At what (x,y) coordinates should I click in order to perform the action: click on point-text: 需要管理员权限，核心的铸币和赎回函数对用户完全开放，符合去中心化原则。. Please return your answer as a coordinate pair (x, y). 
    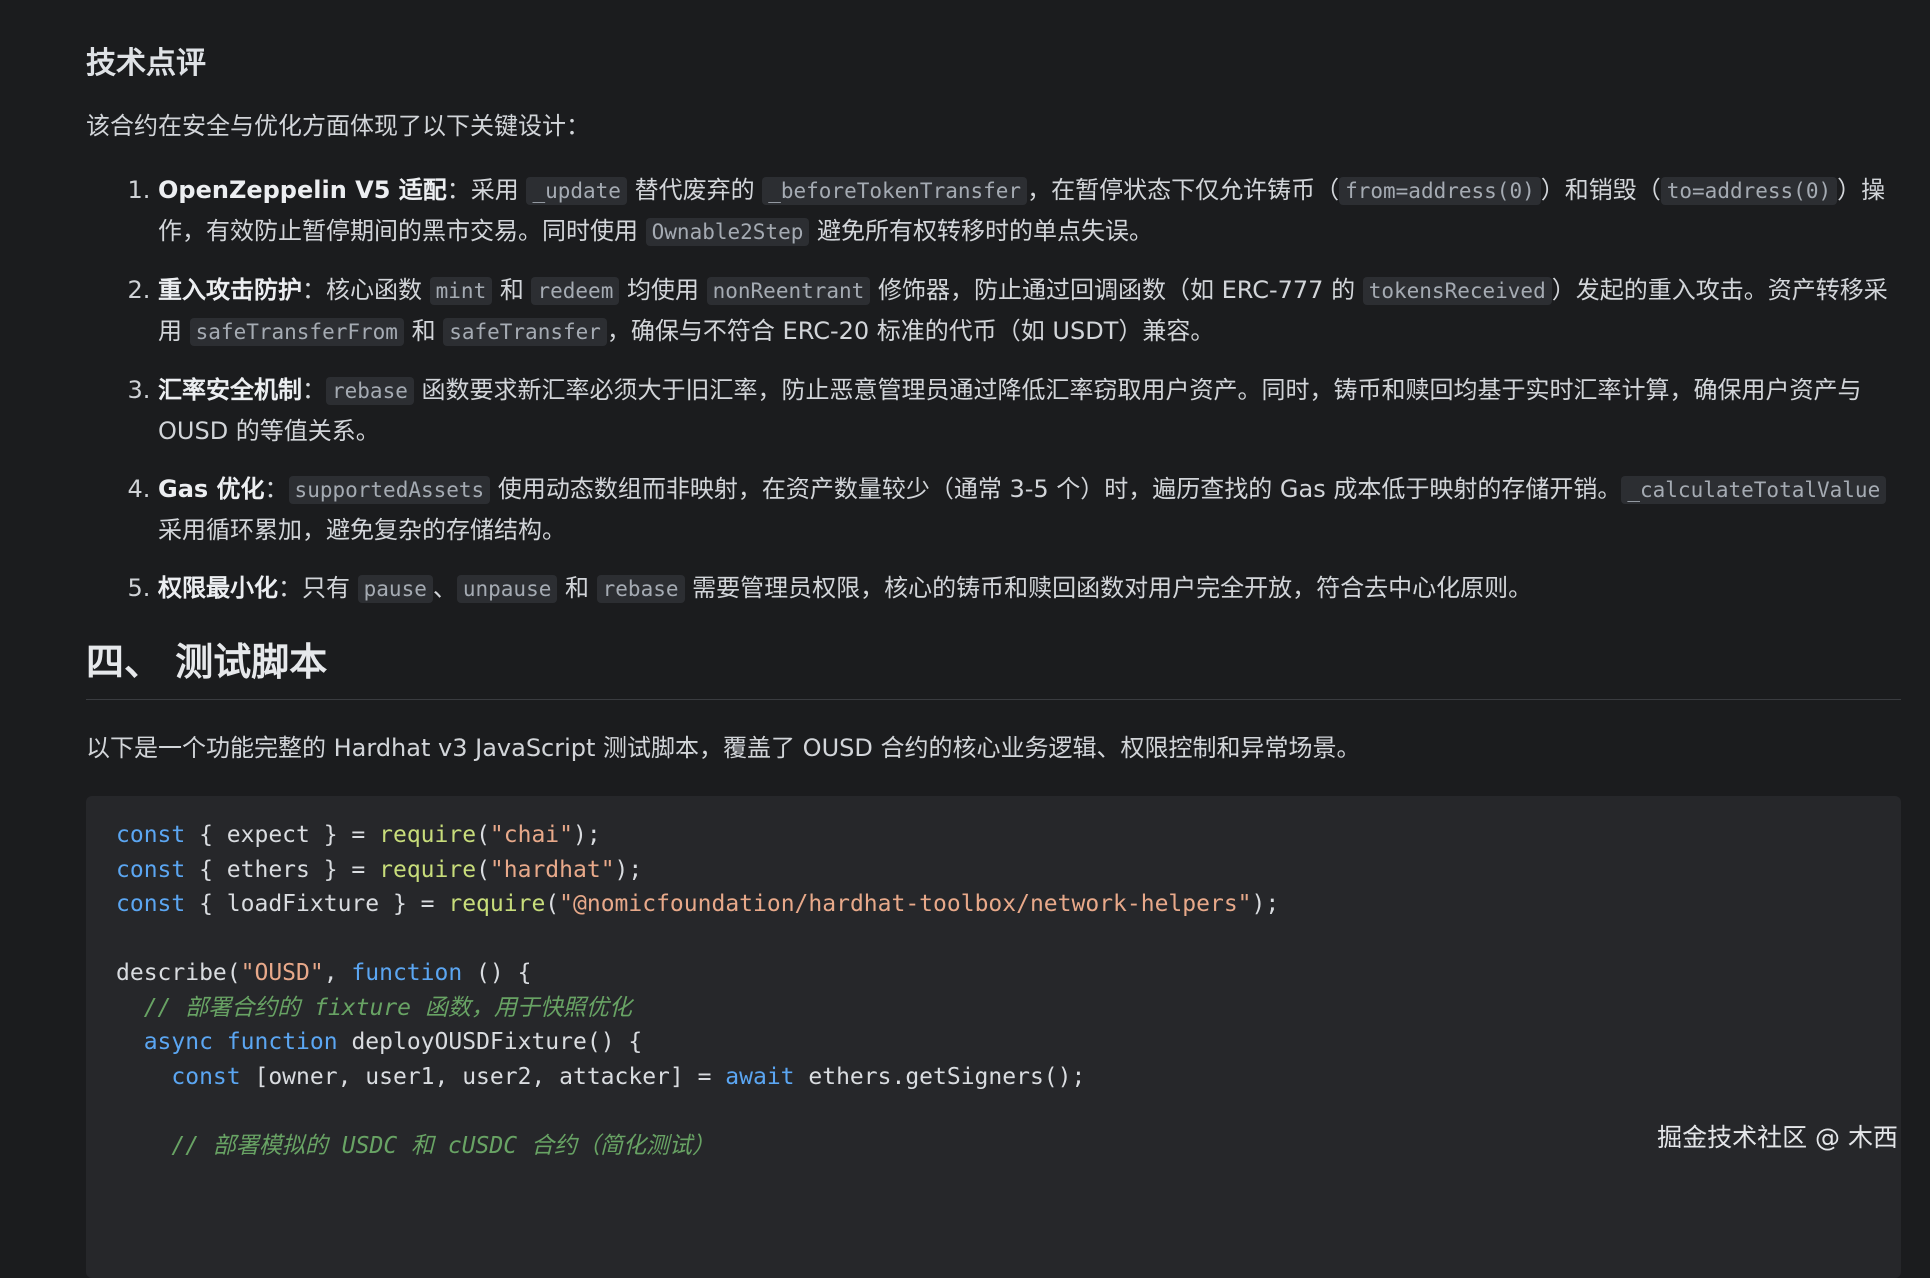
    Looking at the image, I should click on (1108, 588).